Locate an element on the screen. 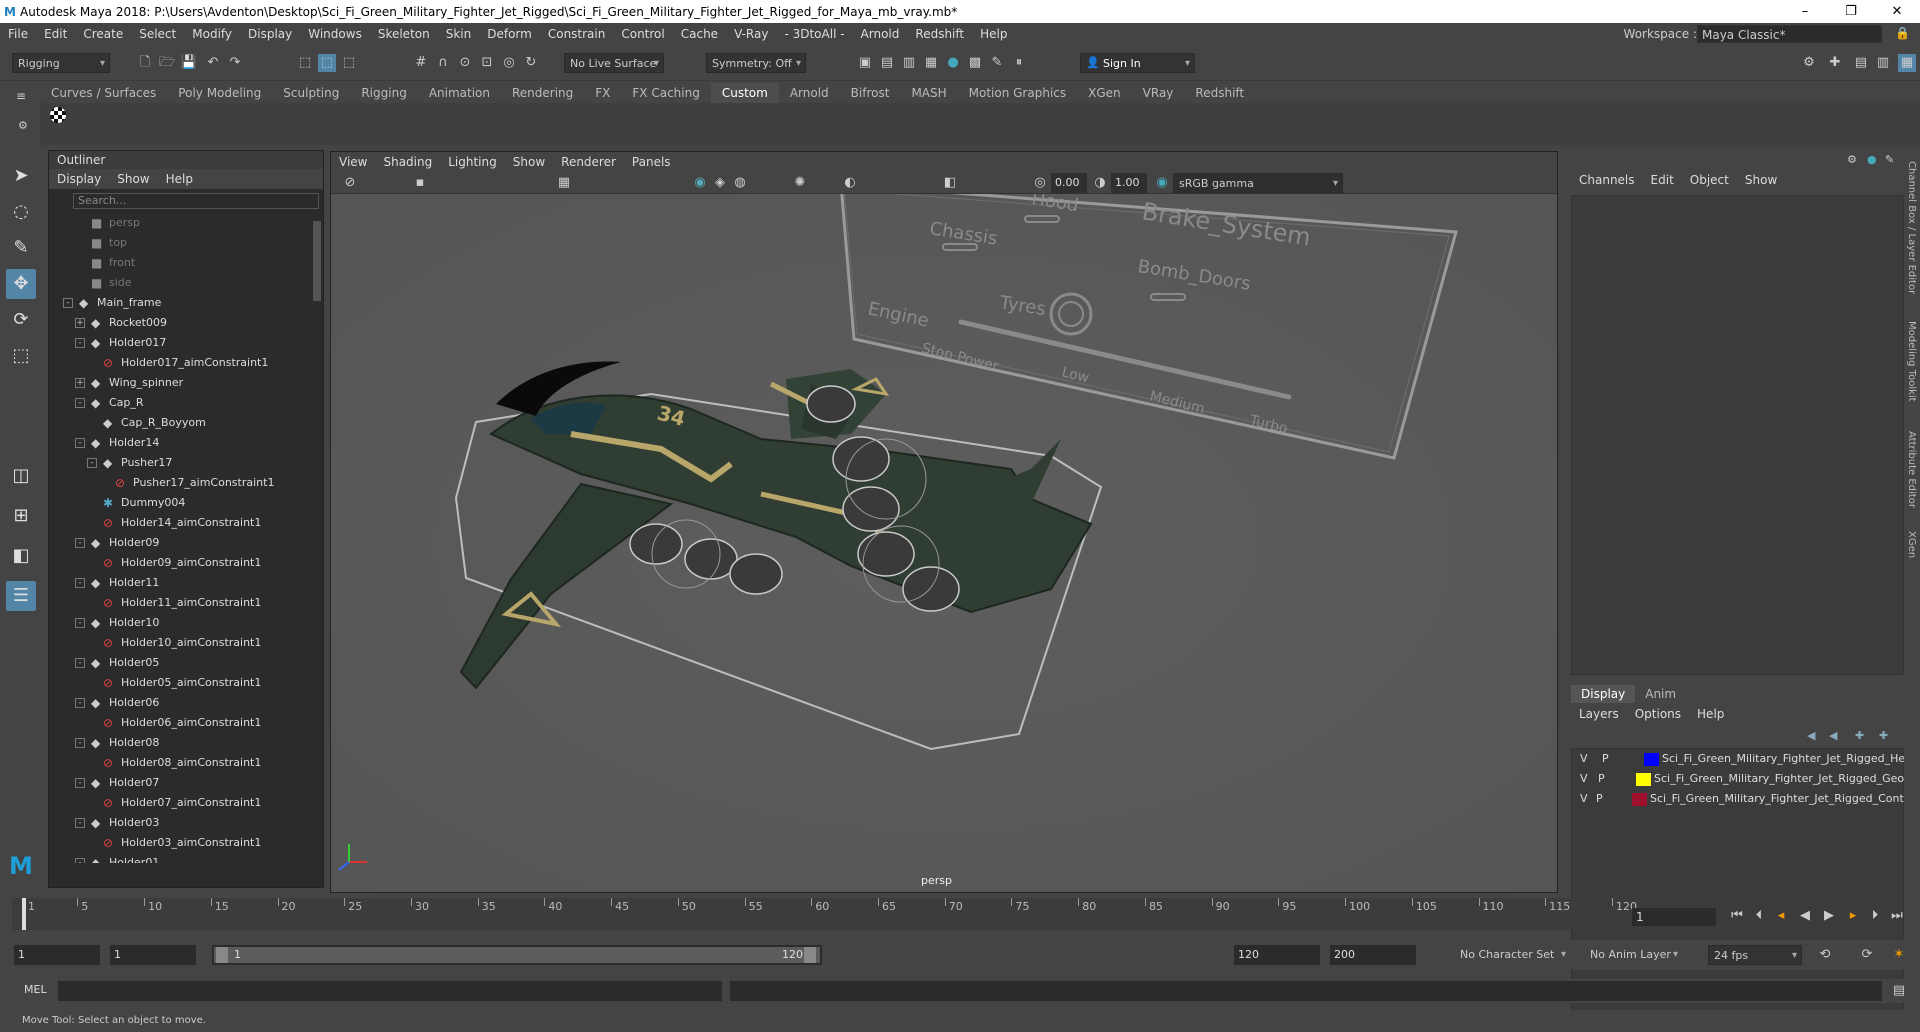 The height and width of the screenshot is (1032, 1920). go-to-end-icon: ⏭ is located at coordinates (1897, 916).